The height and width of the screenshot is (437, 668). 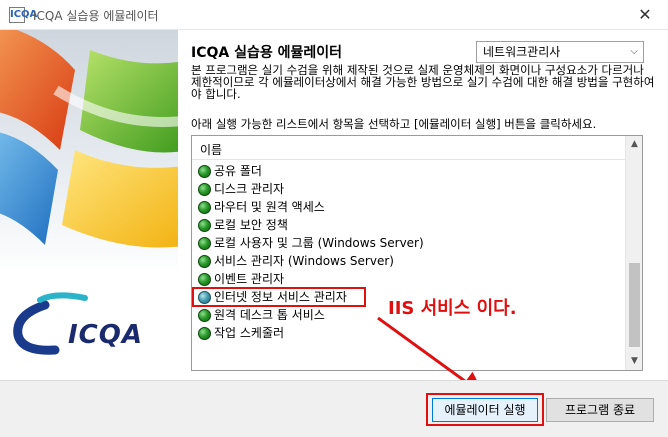 I want to click on list-item-label: 이벤트 관리자, so click(x=249, y=279).